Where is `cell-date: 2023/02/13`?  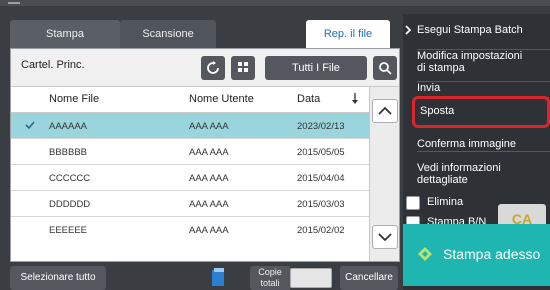
cell-date: 2023/02/13 is located at coordinates (321, 126).